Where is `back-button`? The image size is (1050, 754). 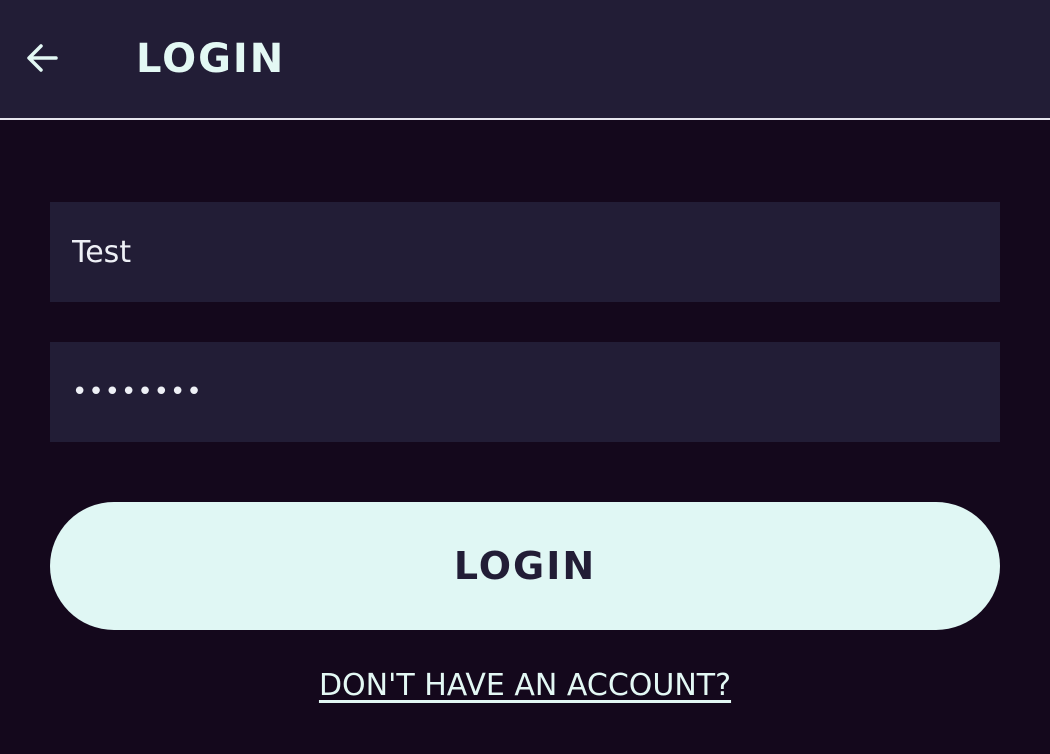
back-button is located at coordinates (42, 58).